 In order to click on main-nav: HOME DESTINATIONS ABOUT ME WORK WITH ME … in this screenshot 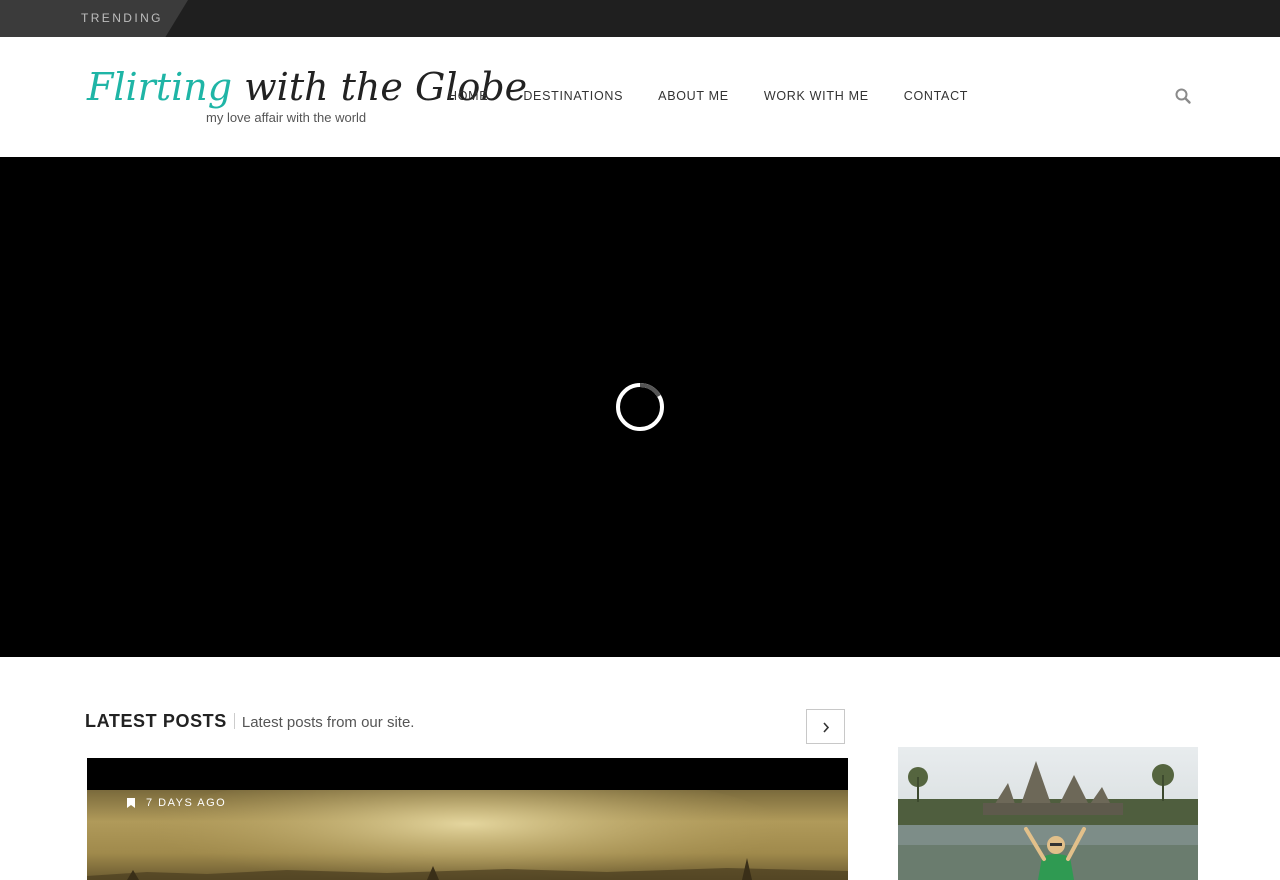, I will do `click(725, 97)`.